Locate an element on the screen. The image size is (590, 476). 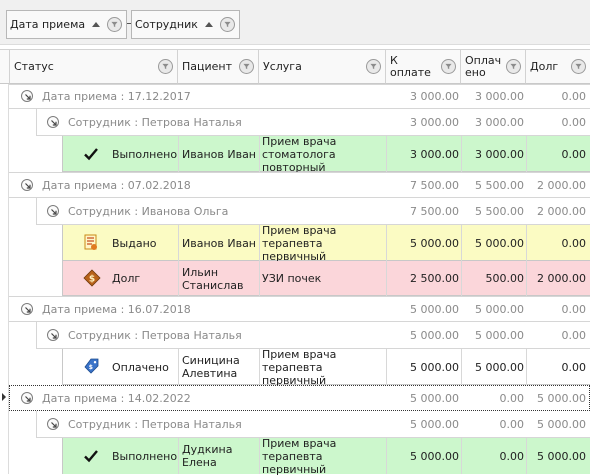
column-header-paid: Оплач ено is located at coordinates (493, 66).